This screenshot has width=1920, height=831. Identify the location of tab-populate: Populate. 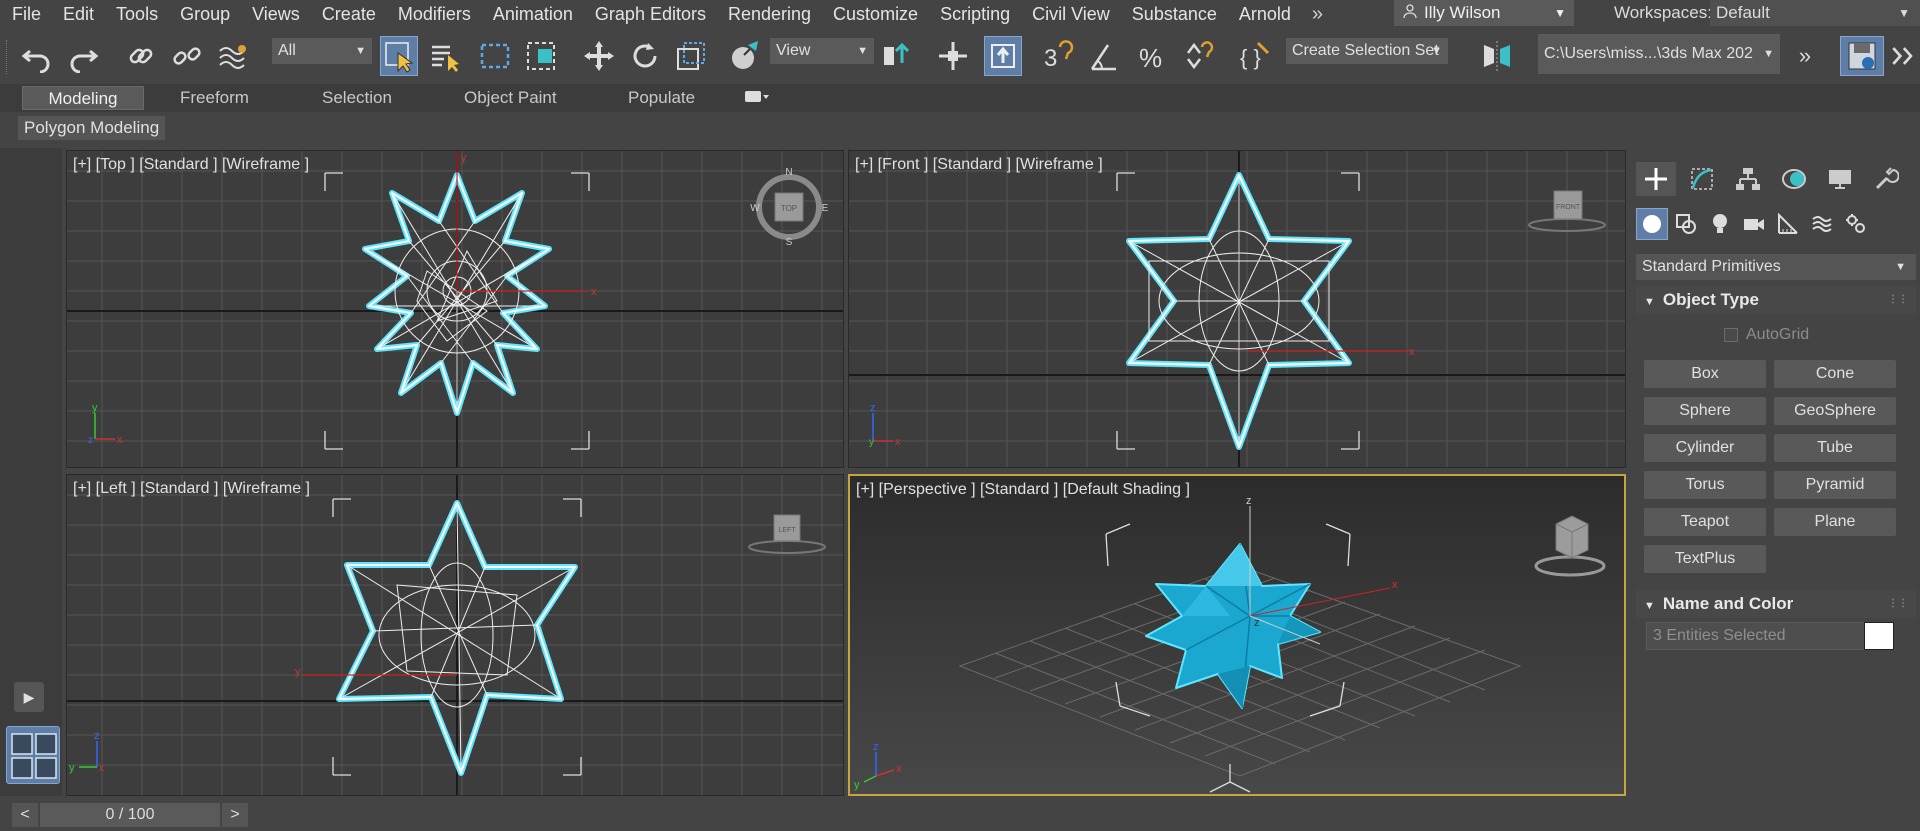
(661, 98).